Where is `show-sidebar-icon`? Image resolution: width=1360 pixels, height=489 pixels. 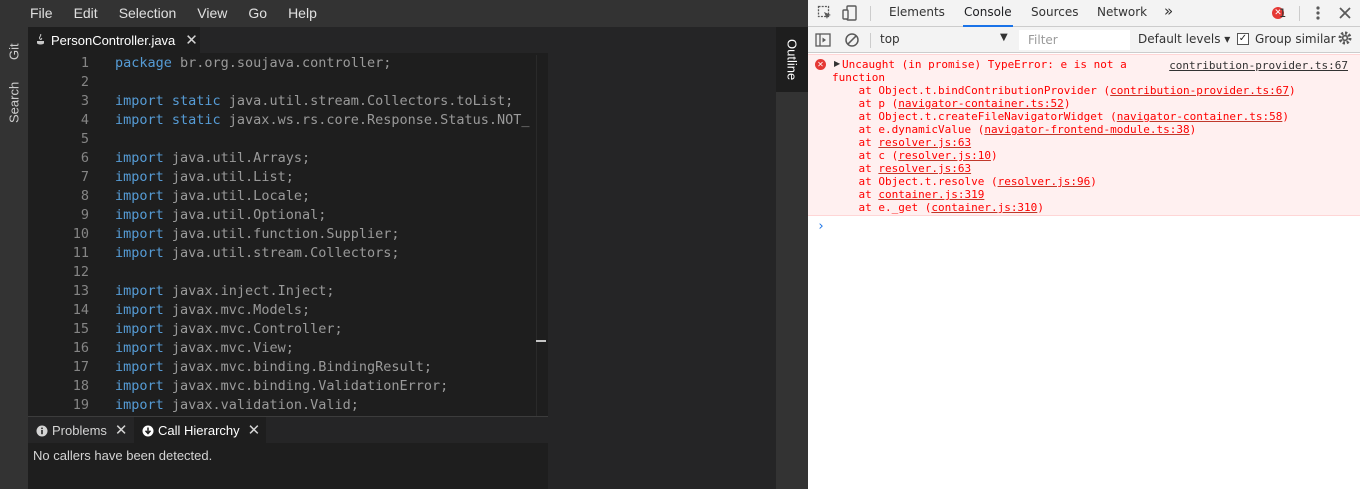 show-sidebar-icon is located at coordinates (823, 40).